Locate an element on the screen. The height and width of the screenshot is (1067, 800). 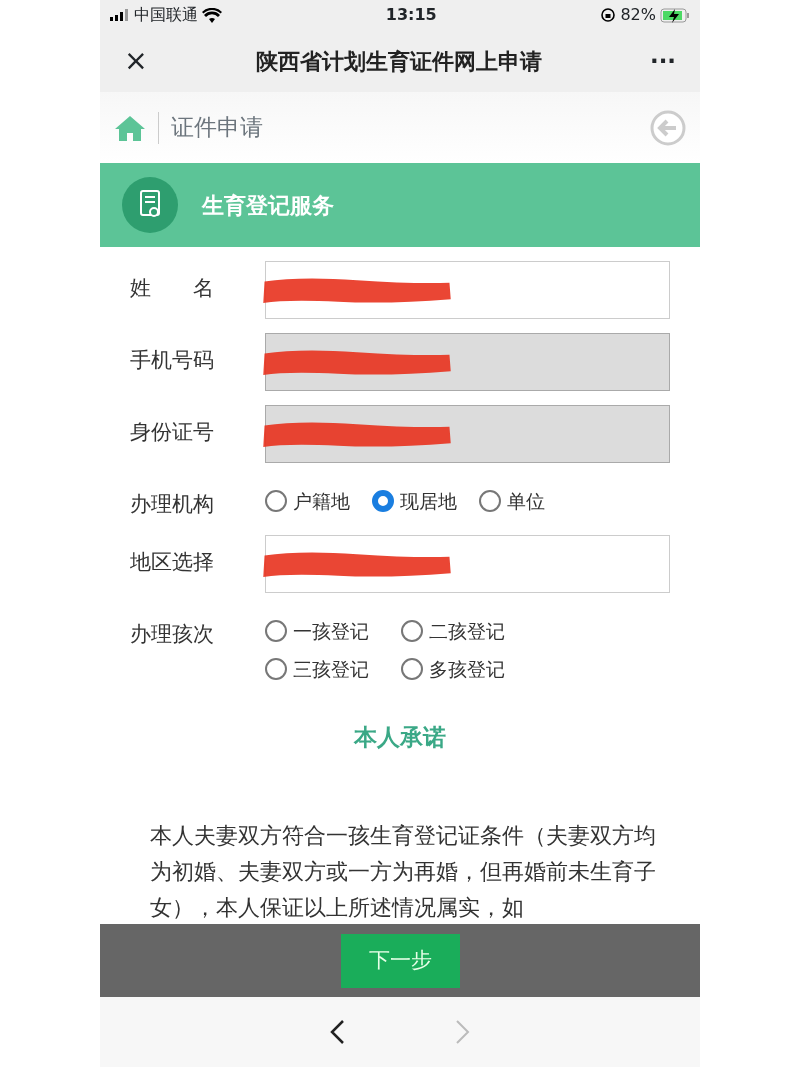
field-label: 办理孩次 is located at coordinates (172, 634).